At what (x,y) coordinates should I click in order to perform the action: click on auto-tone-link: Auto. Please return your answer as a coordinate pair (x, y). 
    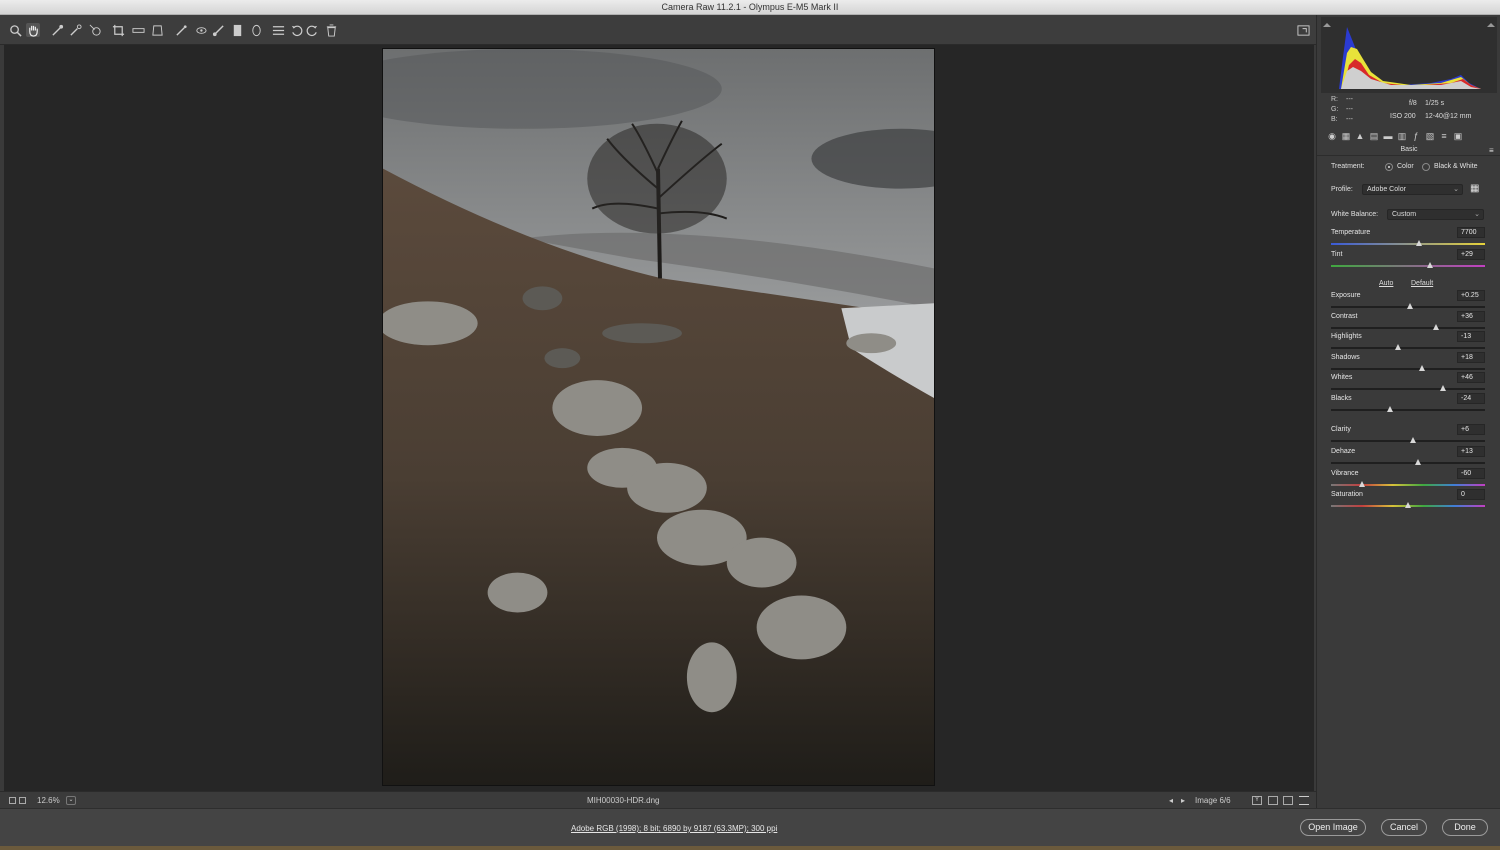
    Looking at the image, I should click on (1386, 283).